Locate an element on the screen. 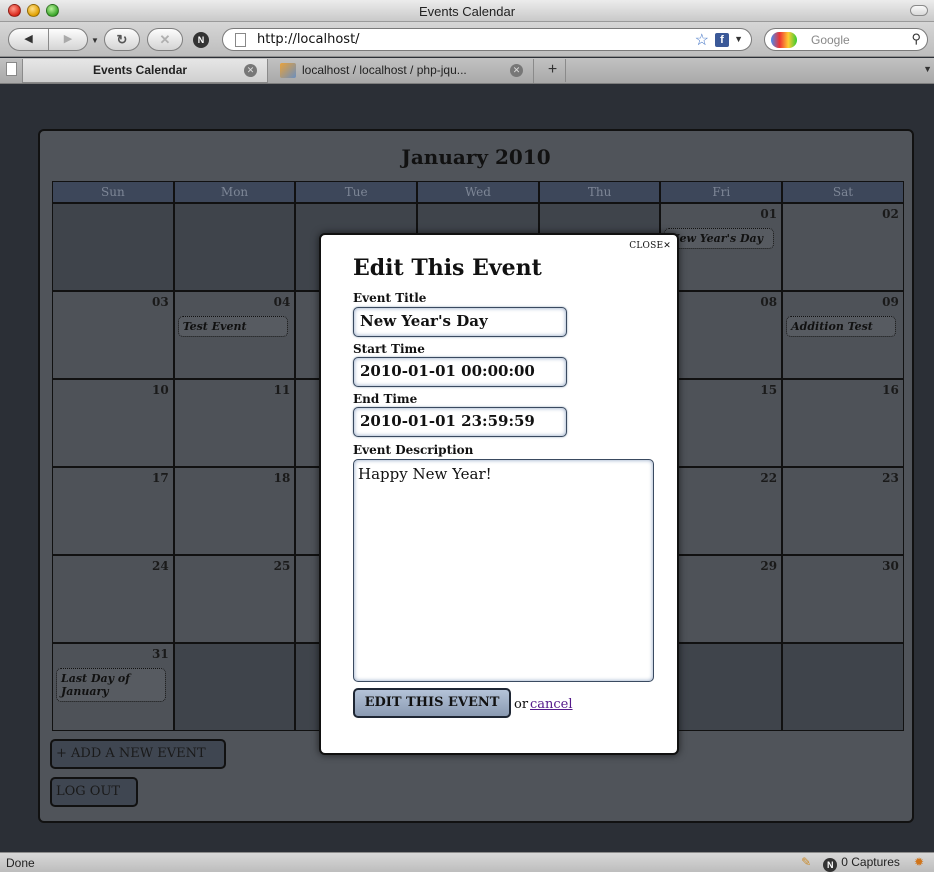  status-text: Done is located at coordinates (20, 863).